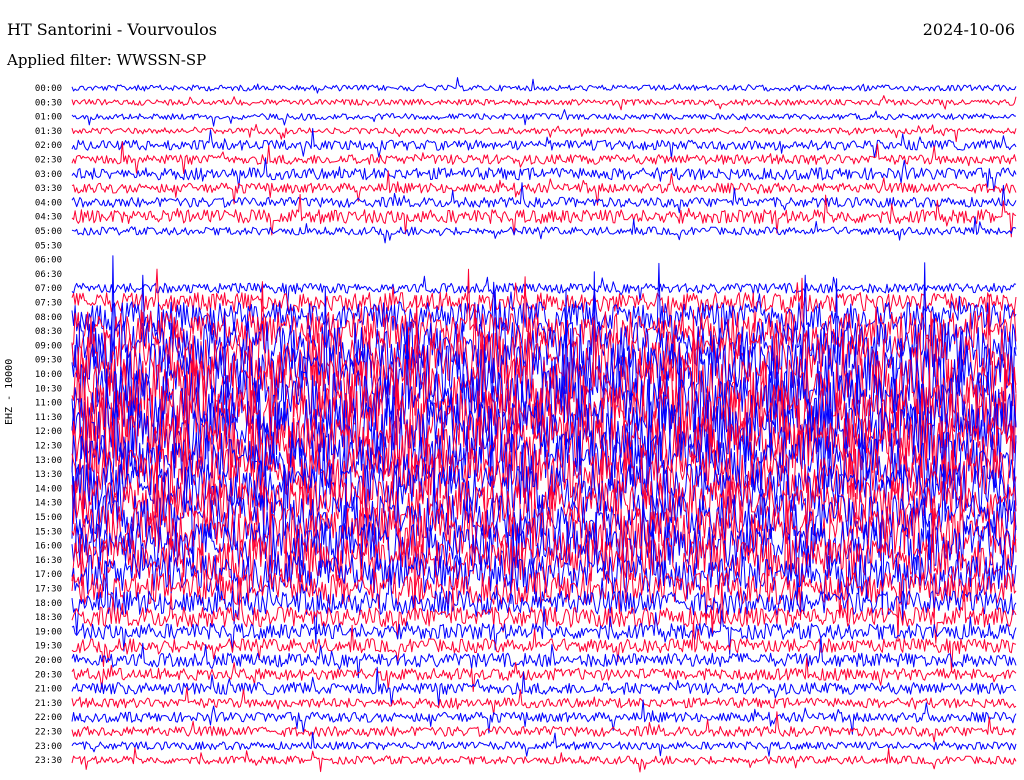 The height and width of the screenshot is (780, 1024). I want to click on row-label-0000: 00:00, so click(48, 89).